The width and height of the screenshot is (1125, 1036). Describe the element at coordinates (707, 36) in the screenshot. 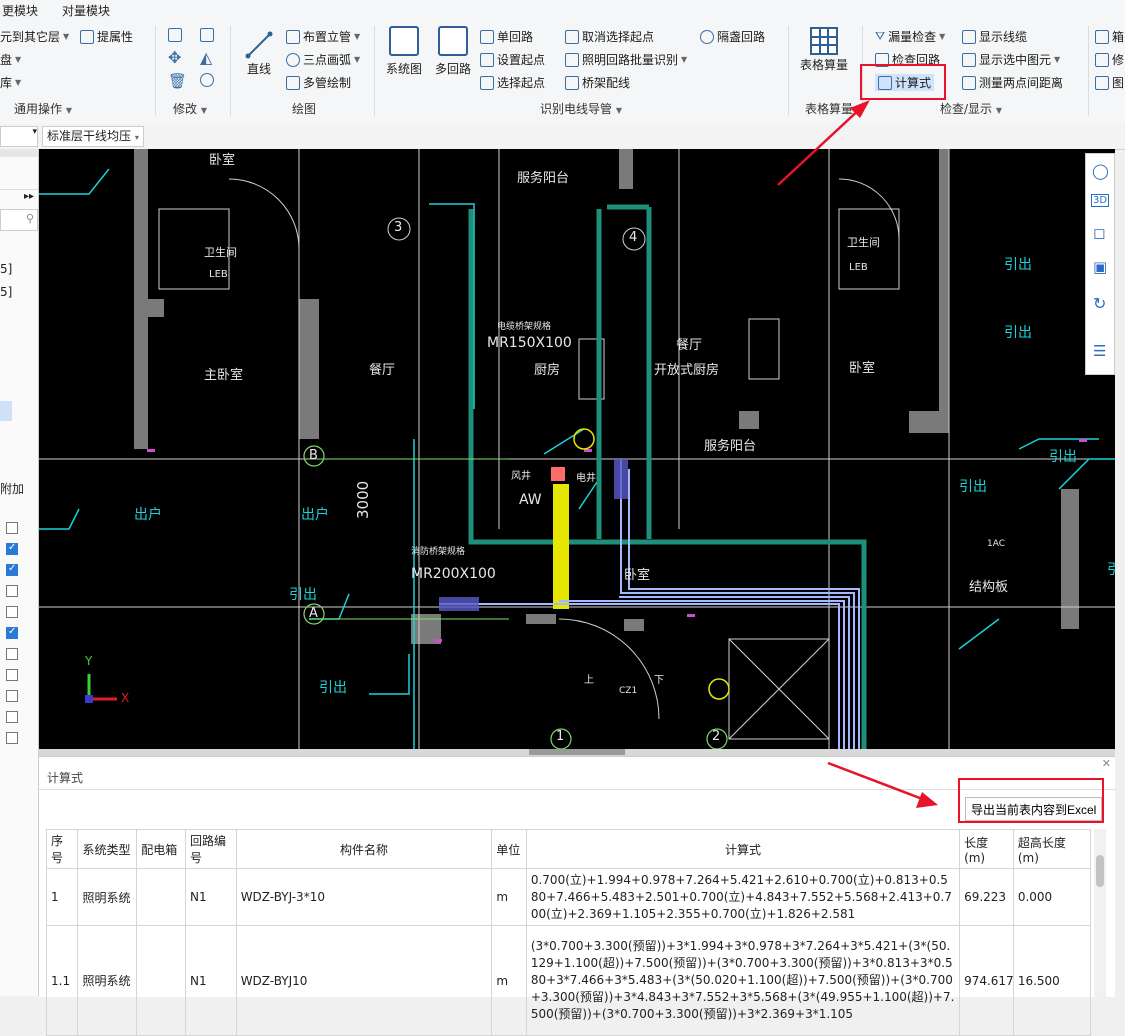

I see `isolate-icon` at that location.